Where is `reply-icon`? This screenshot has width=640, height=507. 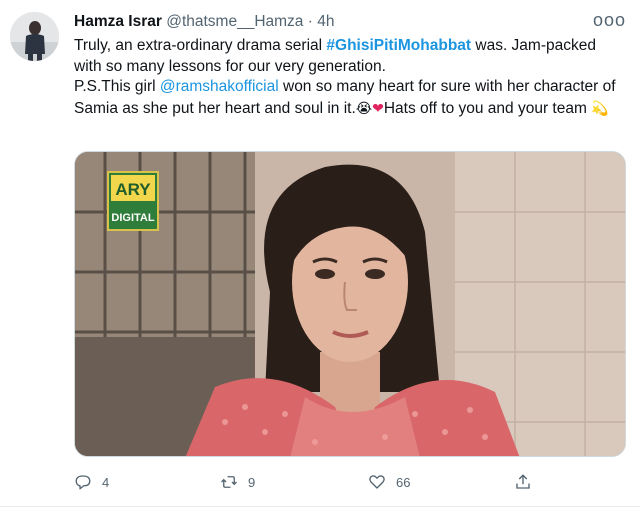
reply-icon is located at coordinates (83, 482).